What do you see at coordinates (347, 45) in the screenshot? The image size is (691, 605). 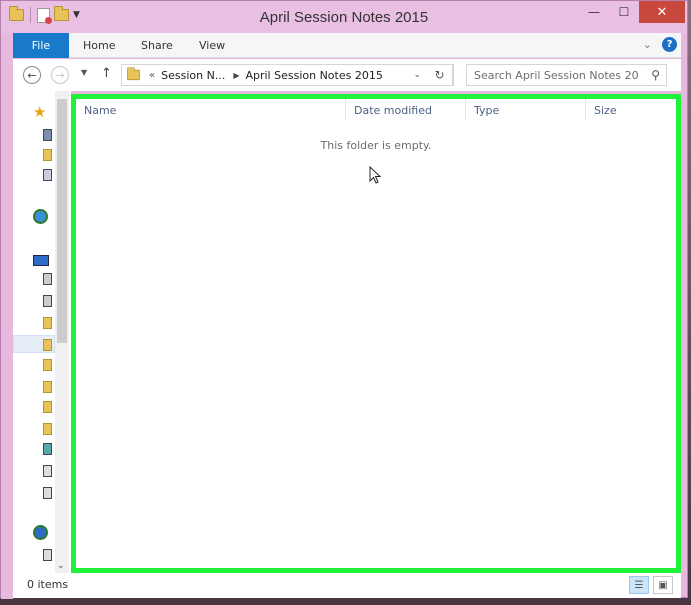 I see `ribbon-tabs: File Home Share View ⌄ ?` at bounding box center [347, 45].